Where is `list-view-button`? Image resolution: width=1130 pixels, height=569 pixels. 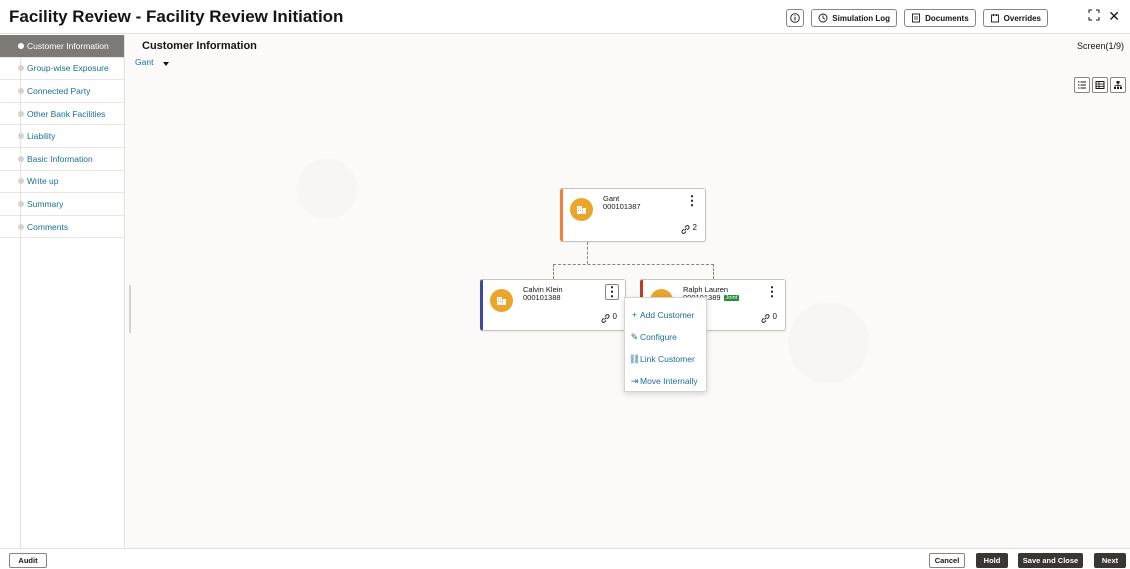
list-view-button is located at coordinates (1082, 85).